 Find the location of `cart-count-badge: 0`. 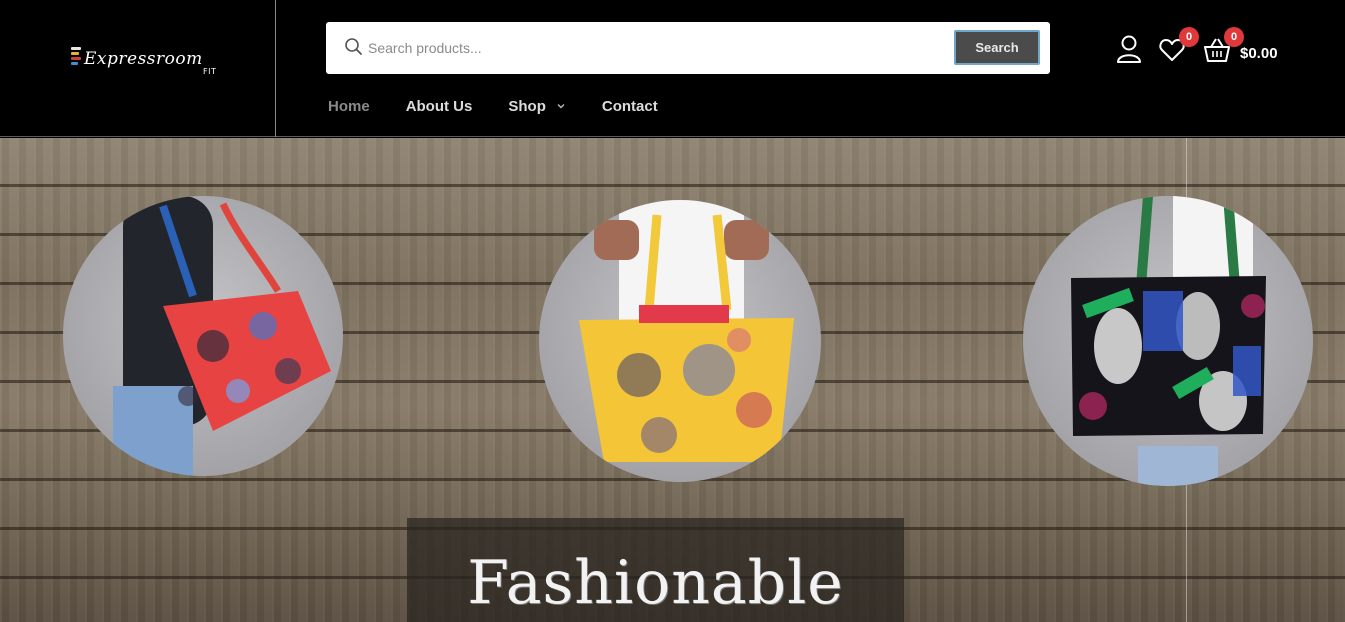

cart-count-badge: 0 is located at coordinates (1234, 37).